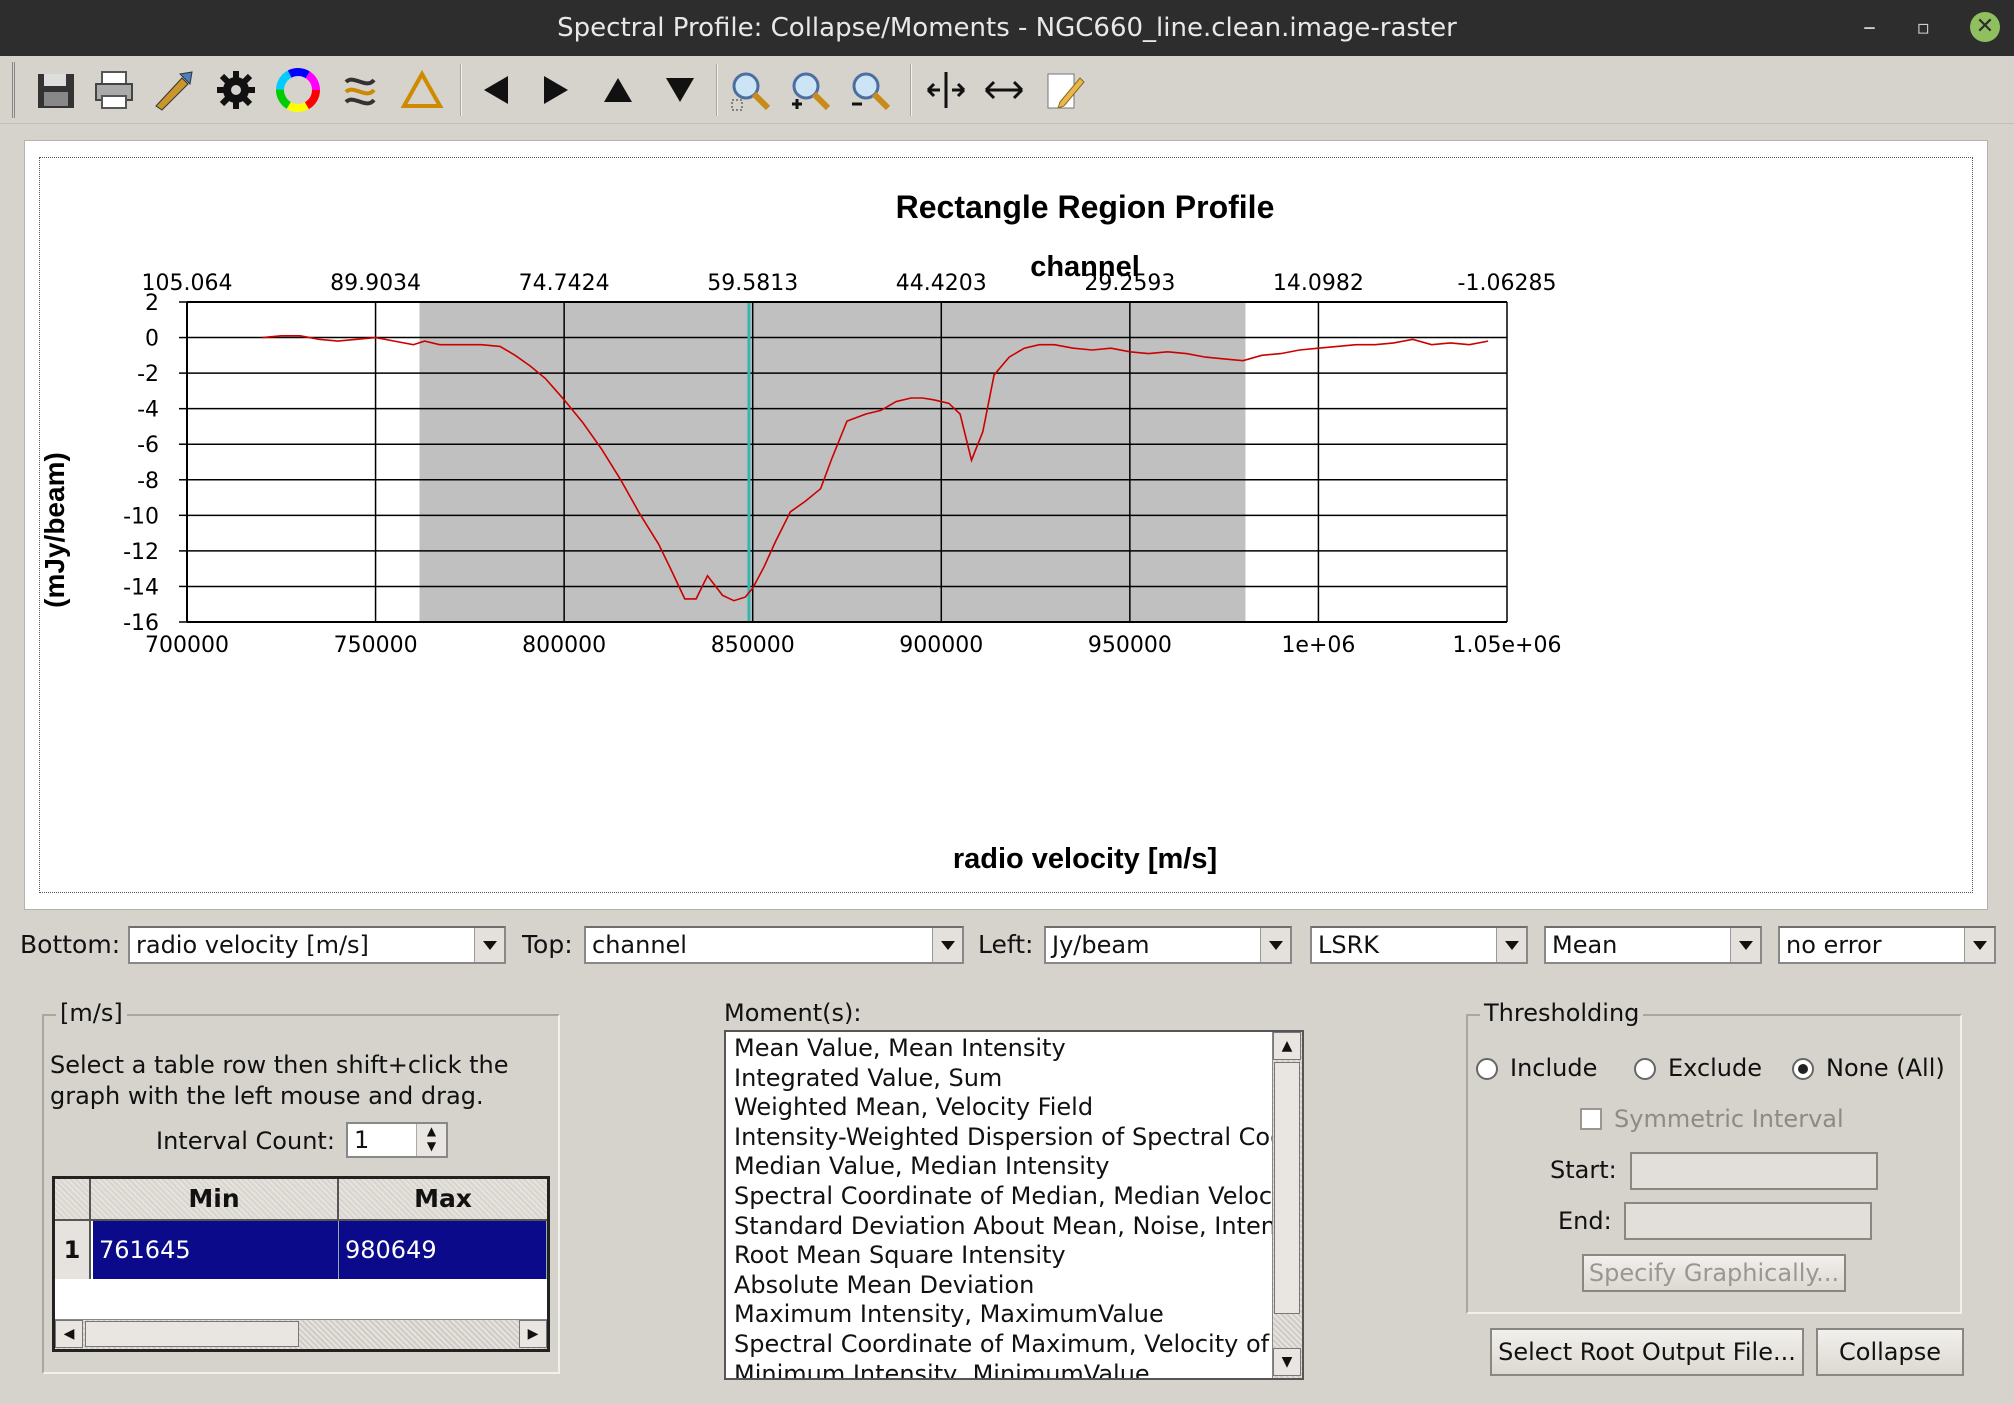 This screenshot has width=2014, height=1404. I want to click on triangle-icon, so click(422, 90).